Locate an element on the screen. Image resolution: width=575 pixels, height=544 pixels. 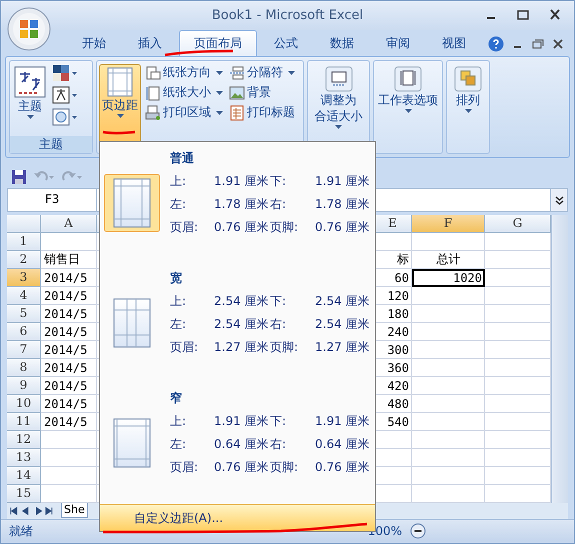
preset-title: 普通 is located at coordinates (182, 158).